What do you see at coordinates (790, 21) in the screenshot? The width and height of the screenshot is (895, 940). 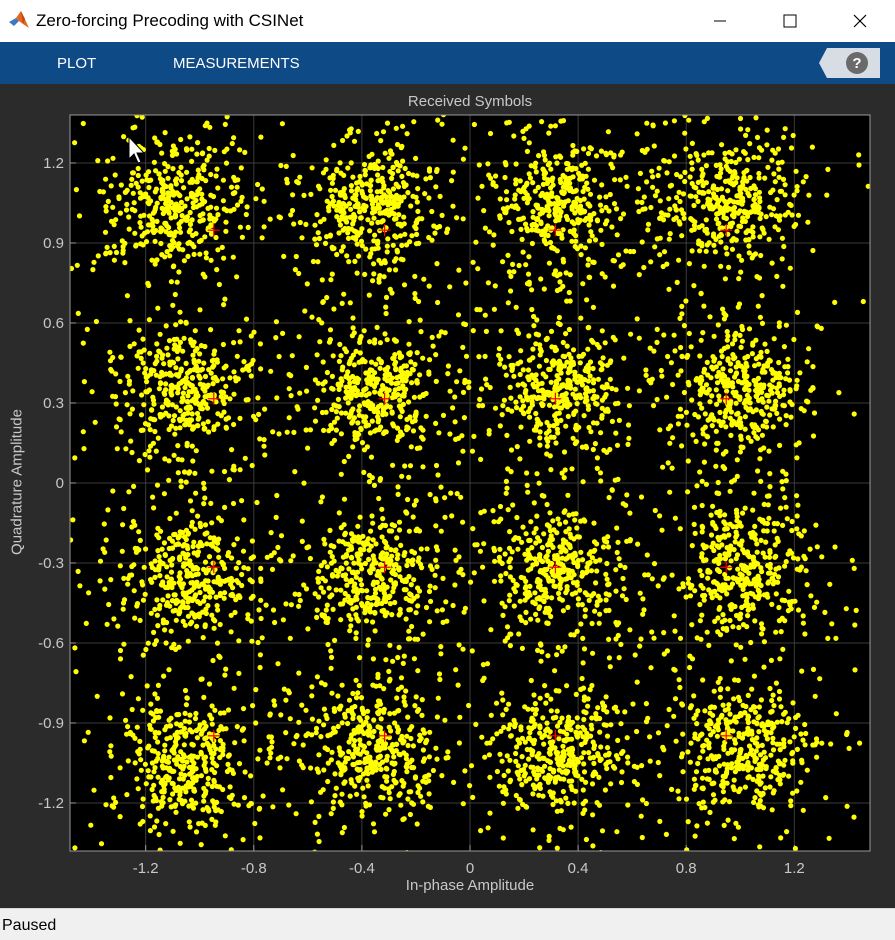 I see `maximize-button` at bounding box center [790, 21].